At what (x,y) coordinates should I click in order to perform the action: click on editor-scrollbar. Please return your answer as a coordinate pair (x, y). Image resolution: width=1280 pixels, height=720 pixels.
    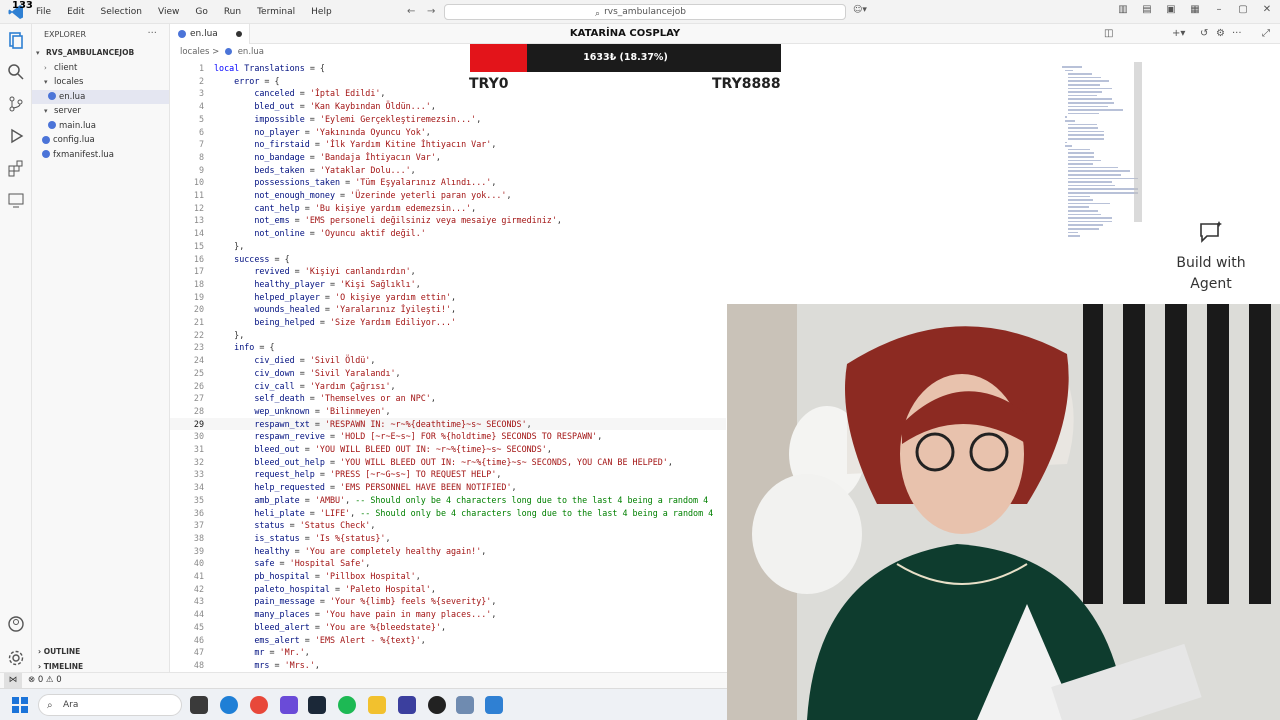
    Looking at the image, I should click on (1138, 142).